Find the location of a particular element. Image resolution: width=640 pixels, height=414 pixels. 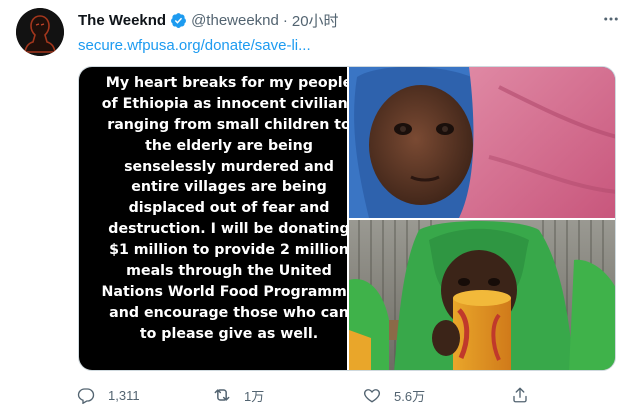

notes-line: ranging from small children to is located at coordinates (227, 124).